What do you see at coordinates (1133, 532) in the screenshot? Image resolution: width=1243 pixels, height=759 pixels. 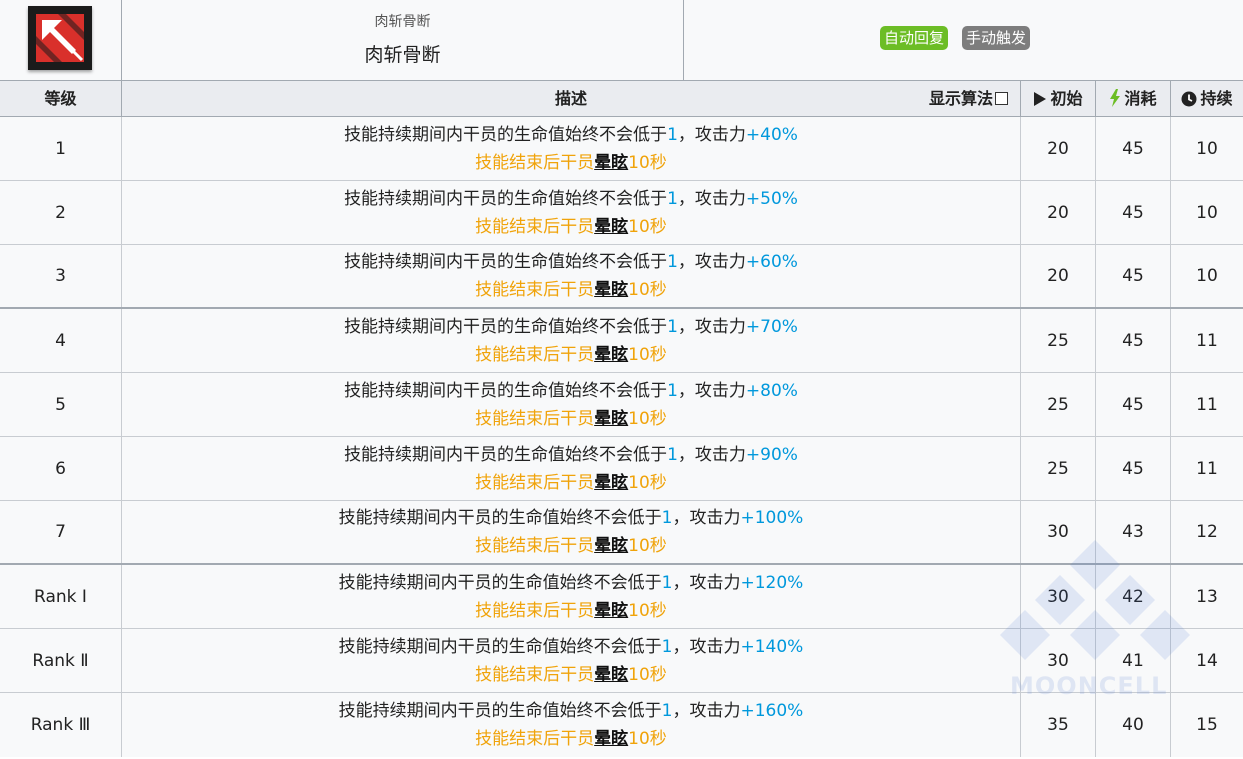 I see `cell-cost: 43` at bounding box center [1133, 532].